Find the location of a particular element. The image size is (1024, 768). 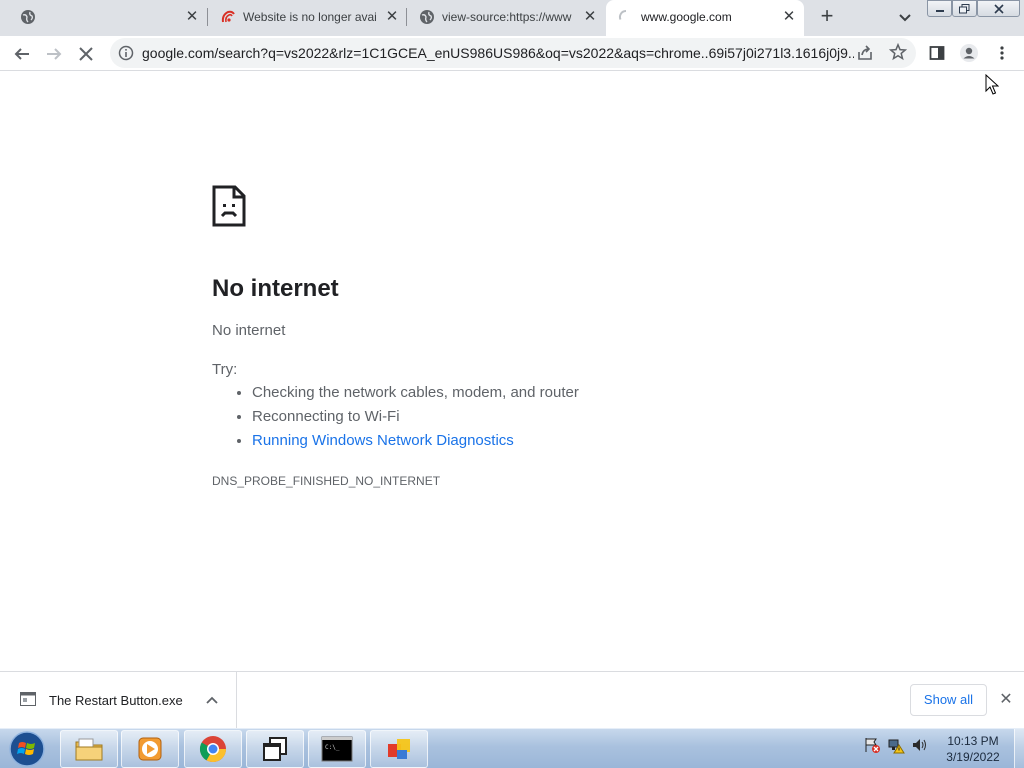

stop-loading-icon is located at coordinates (86, 54).